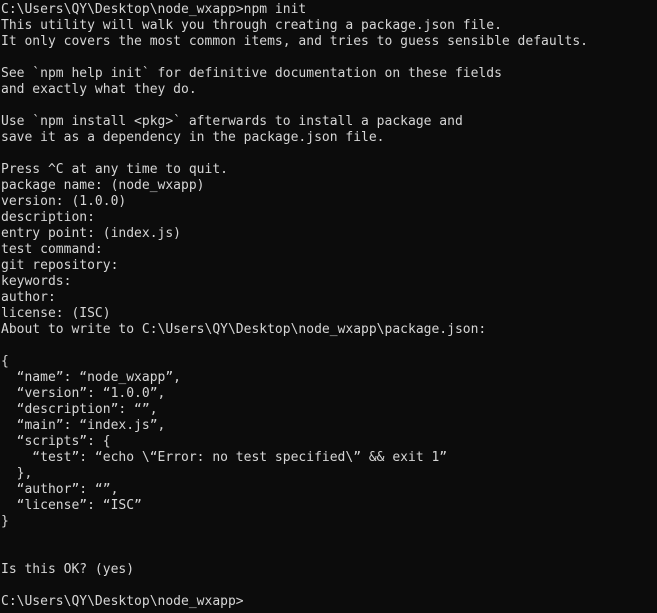  Describe the element at coordinates (56, 441) in the screenshot. I see `terminal-line-json-scripts-open: “scripts”: {` at that location.